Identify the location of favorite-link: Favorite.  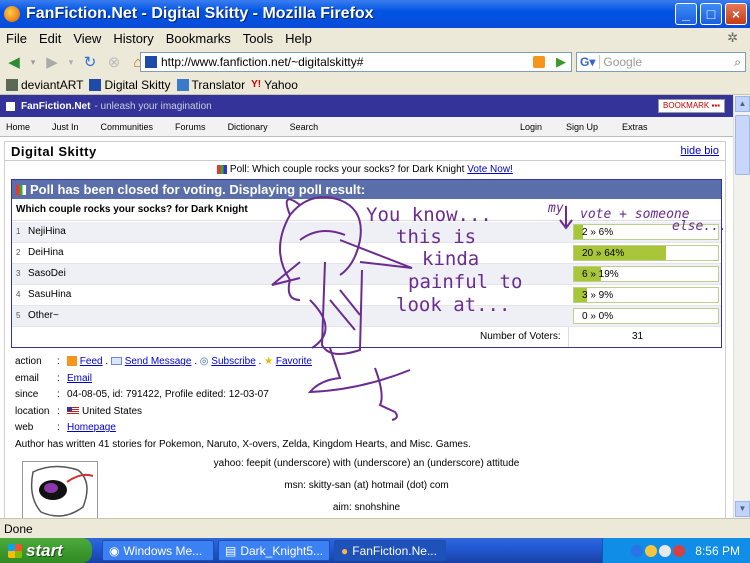
(294, 361).